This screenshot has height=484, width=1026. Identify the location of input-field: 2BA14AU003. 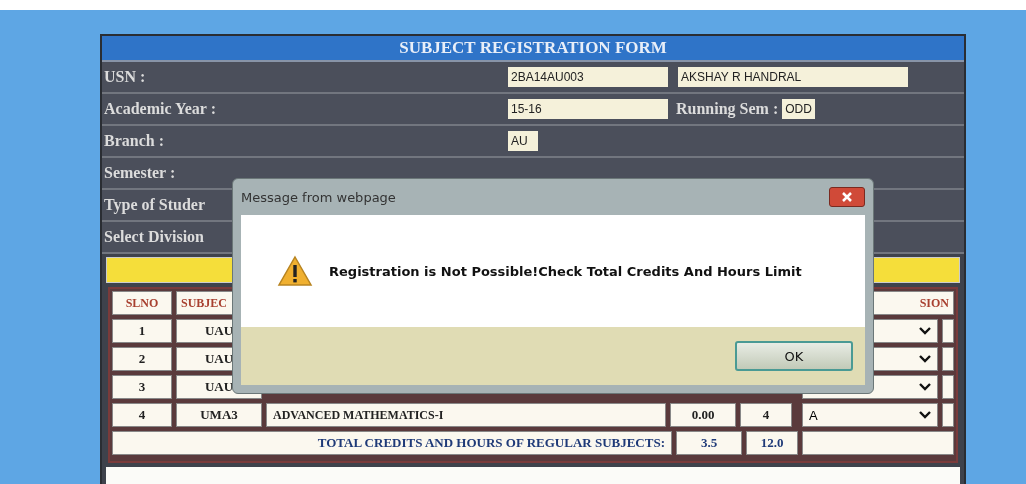
(588, 77).